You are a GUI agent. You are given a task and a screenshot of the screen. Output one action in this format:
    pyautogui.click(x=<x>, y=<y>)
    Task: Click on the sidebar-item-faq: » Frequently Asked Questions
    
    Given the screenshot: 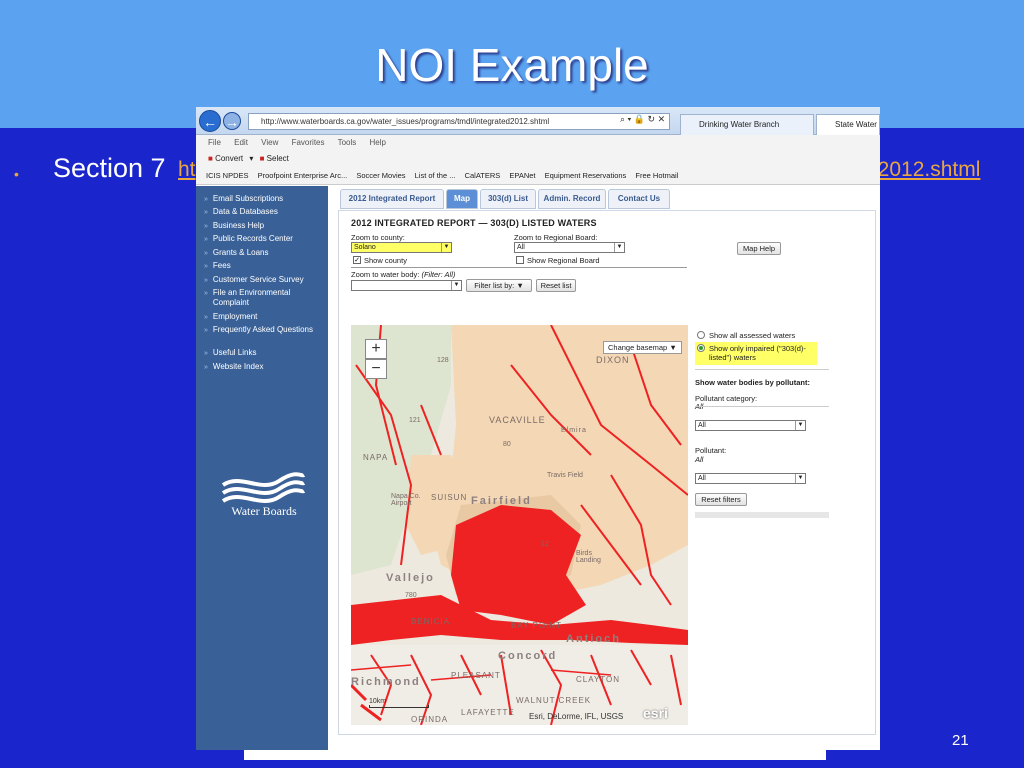 What is the action you would take?
    pyautogui.click(x=265, y=330)
    